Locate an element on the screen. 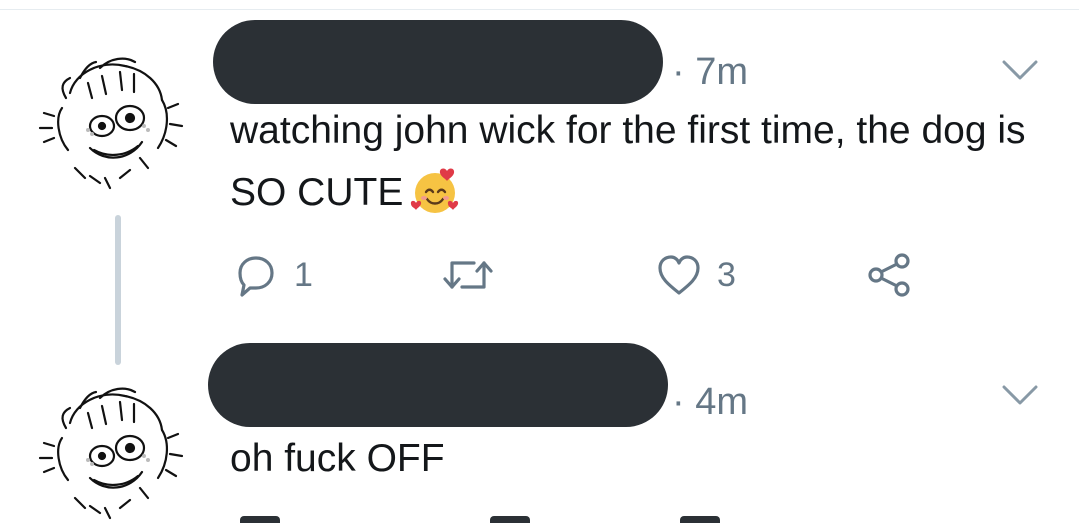 The height and width of the screenshot is (523, 1079). retweet-button is located at coordinates (475, 275).